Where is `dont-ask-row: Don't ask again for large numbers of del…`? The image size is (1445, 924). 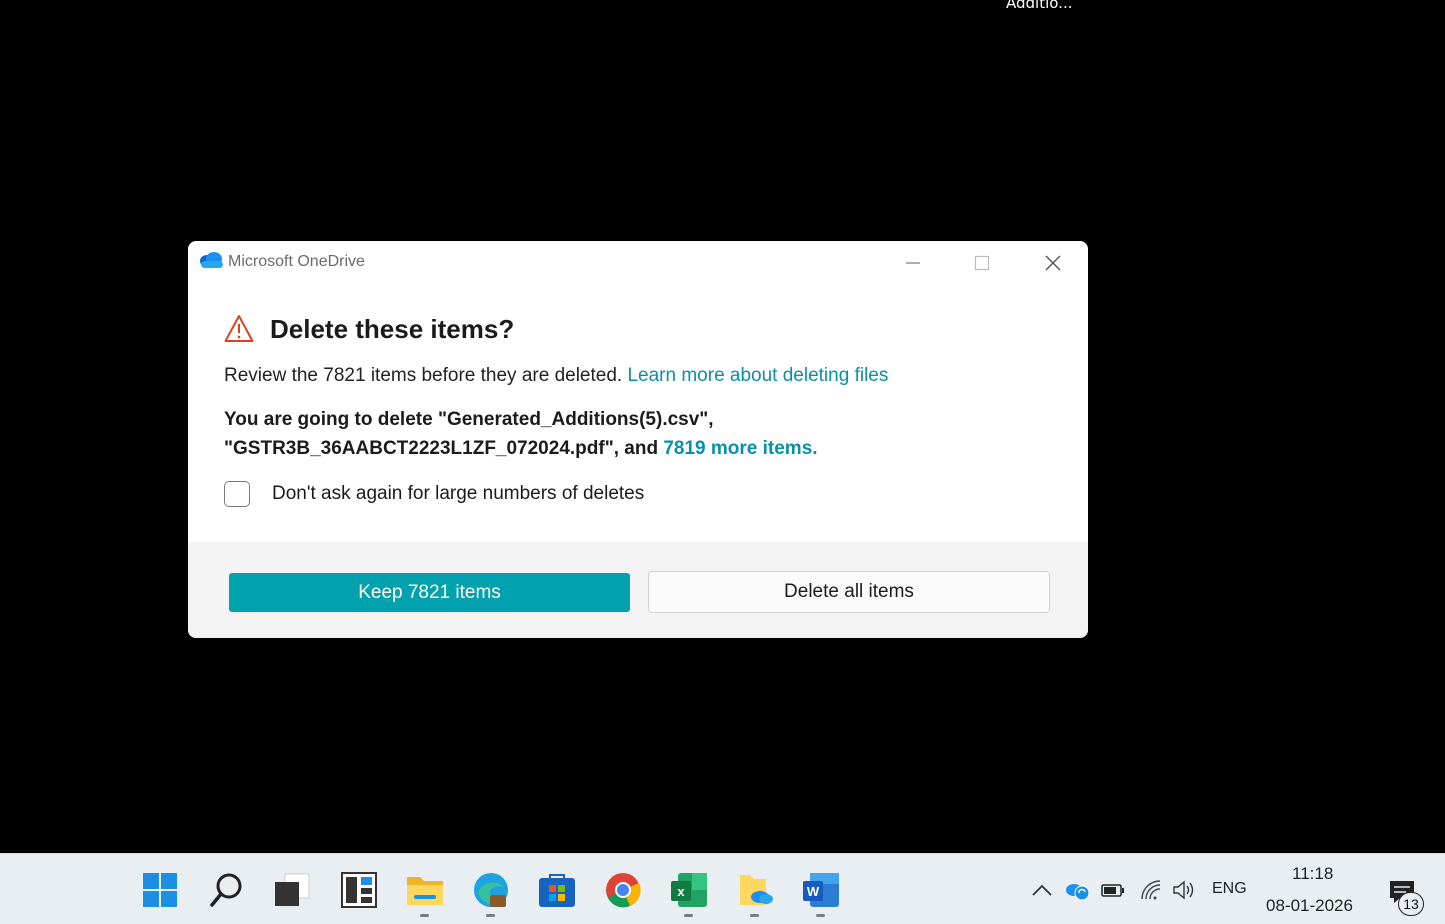
dont-ask-row: Don't ask again for large numbers of del… is located at coordinates (434, 494).